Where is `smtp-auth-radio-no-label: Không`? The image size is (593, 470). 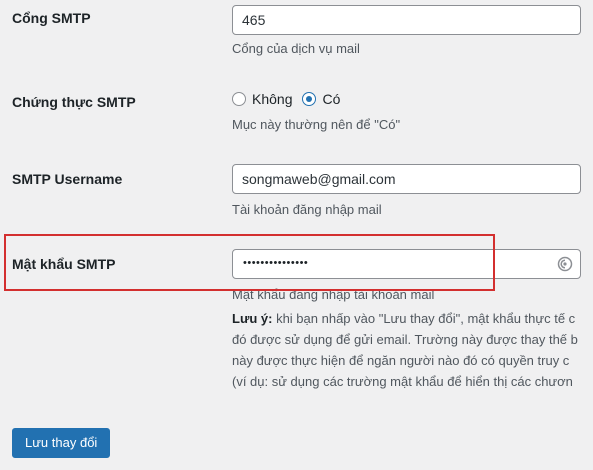 smtp-auth-radio-no-label: Không is located at coordinates (272, 99).